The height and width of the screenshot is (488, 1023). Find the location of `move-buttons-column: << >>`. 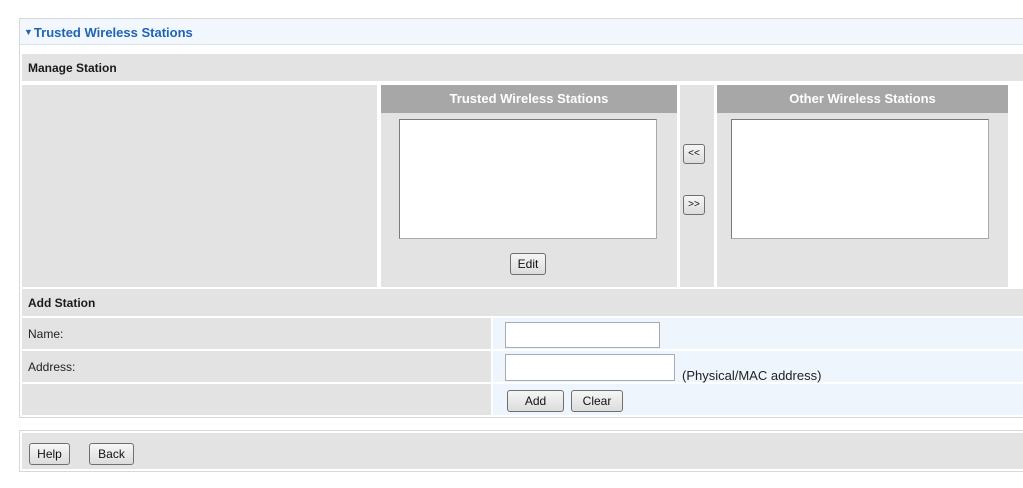

move-buttons-column: << >> is located at coordinates (697, 186).